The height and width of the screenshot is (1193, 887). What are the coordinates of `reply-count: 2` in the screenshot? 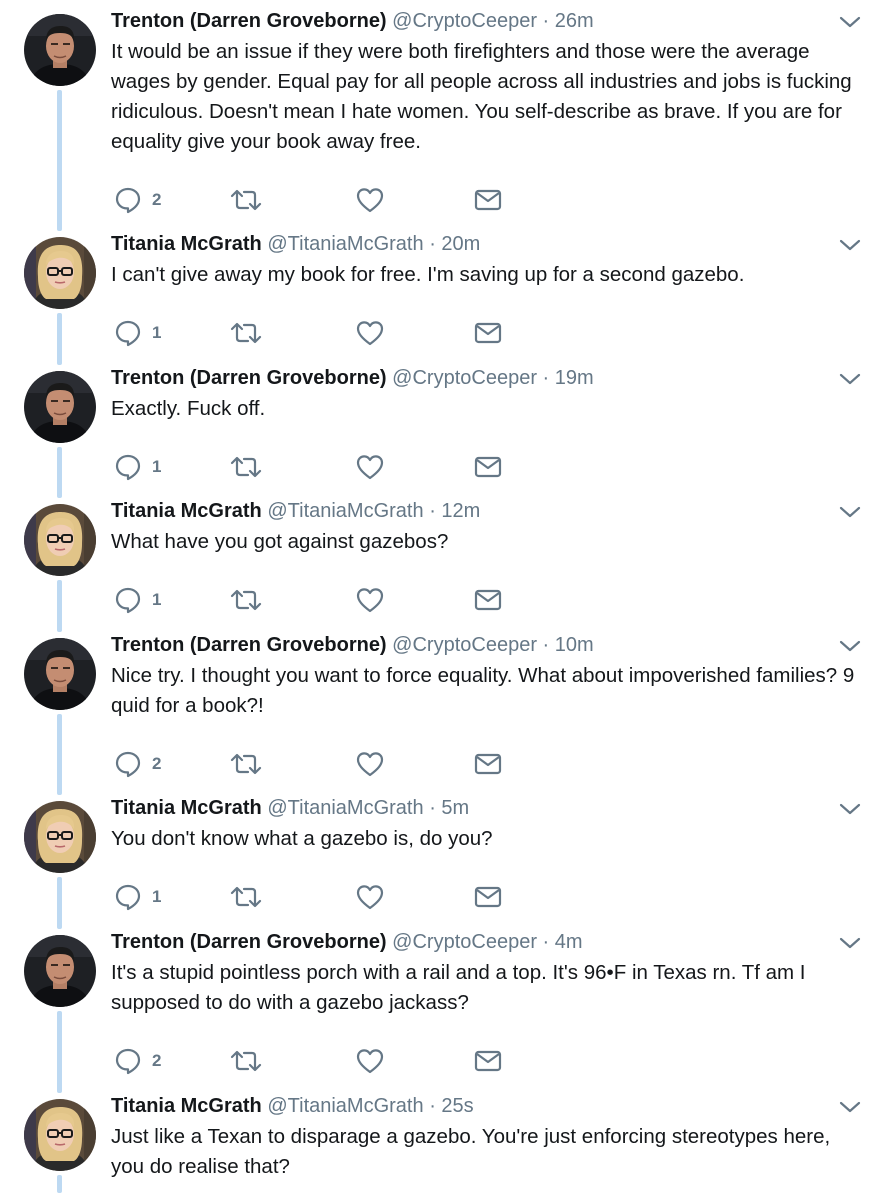 It's located at (157, 199).